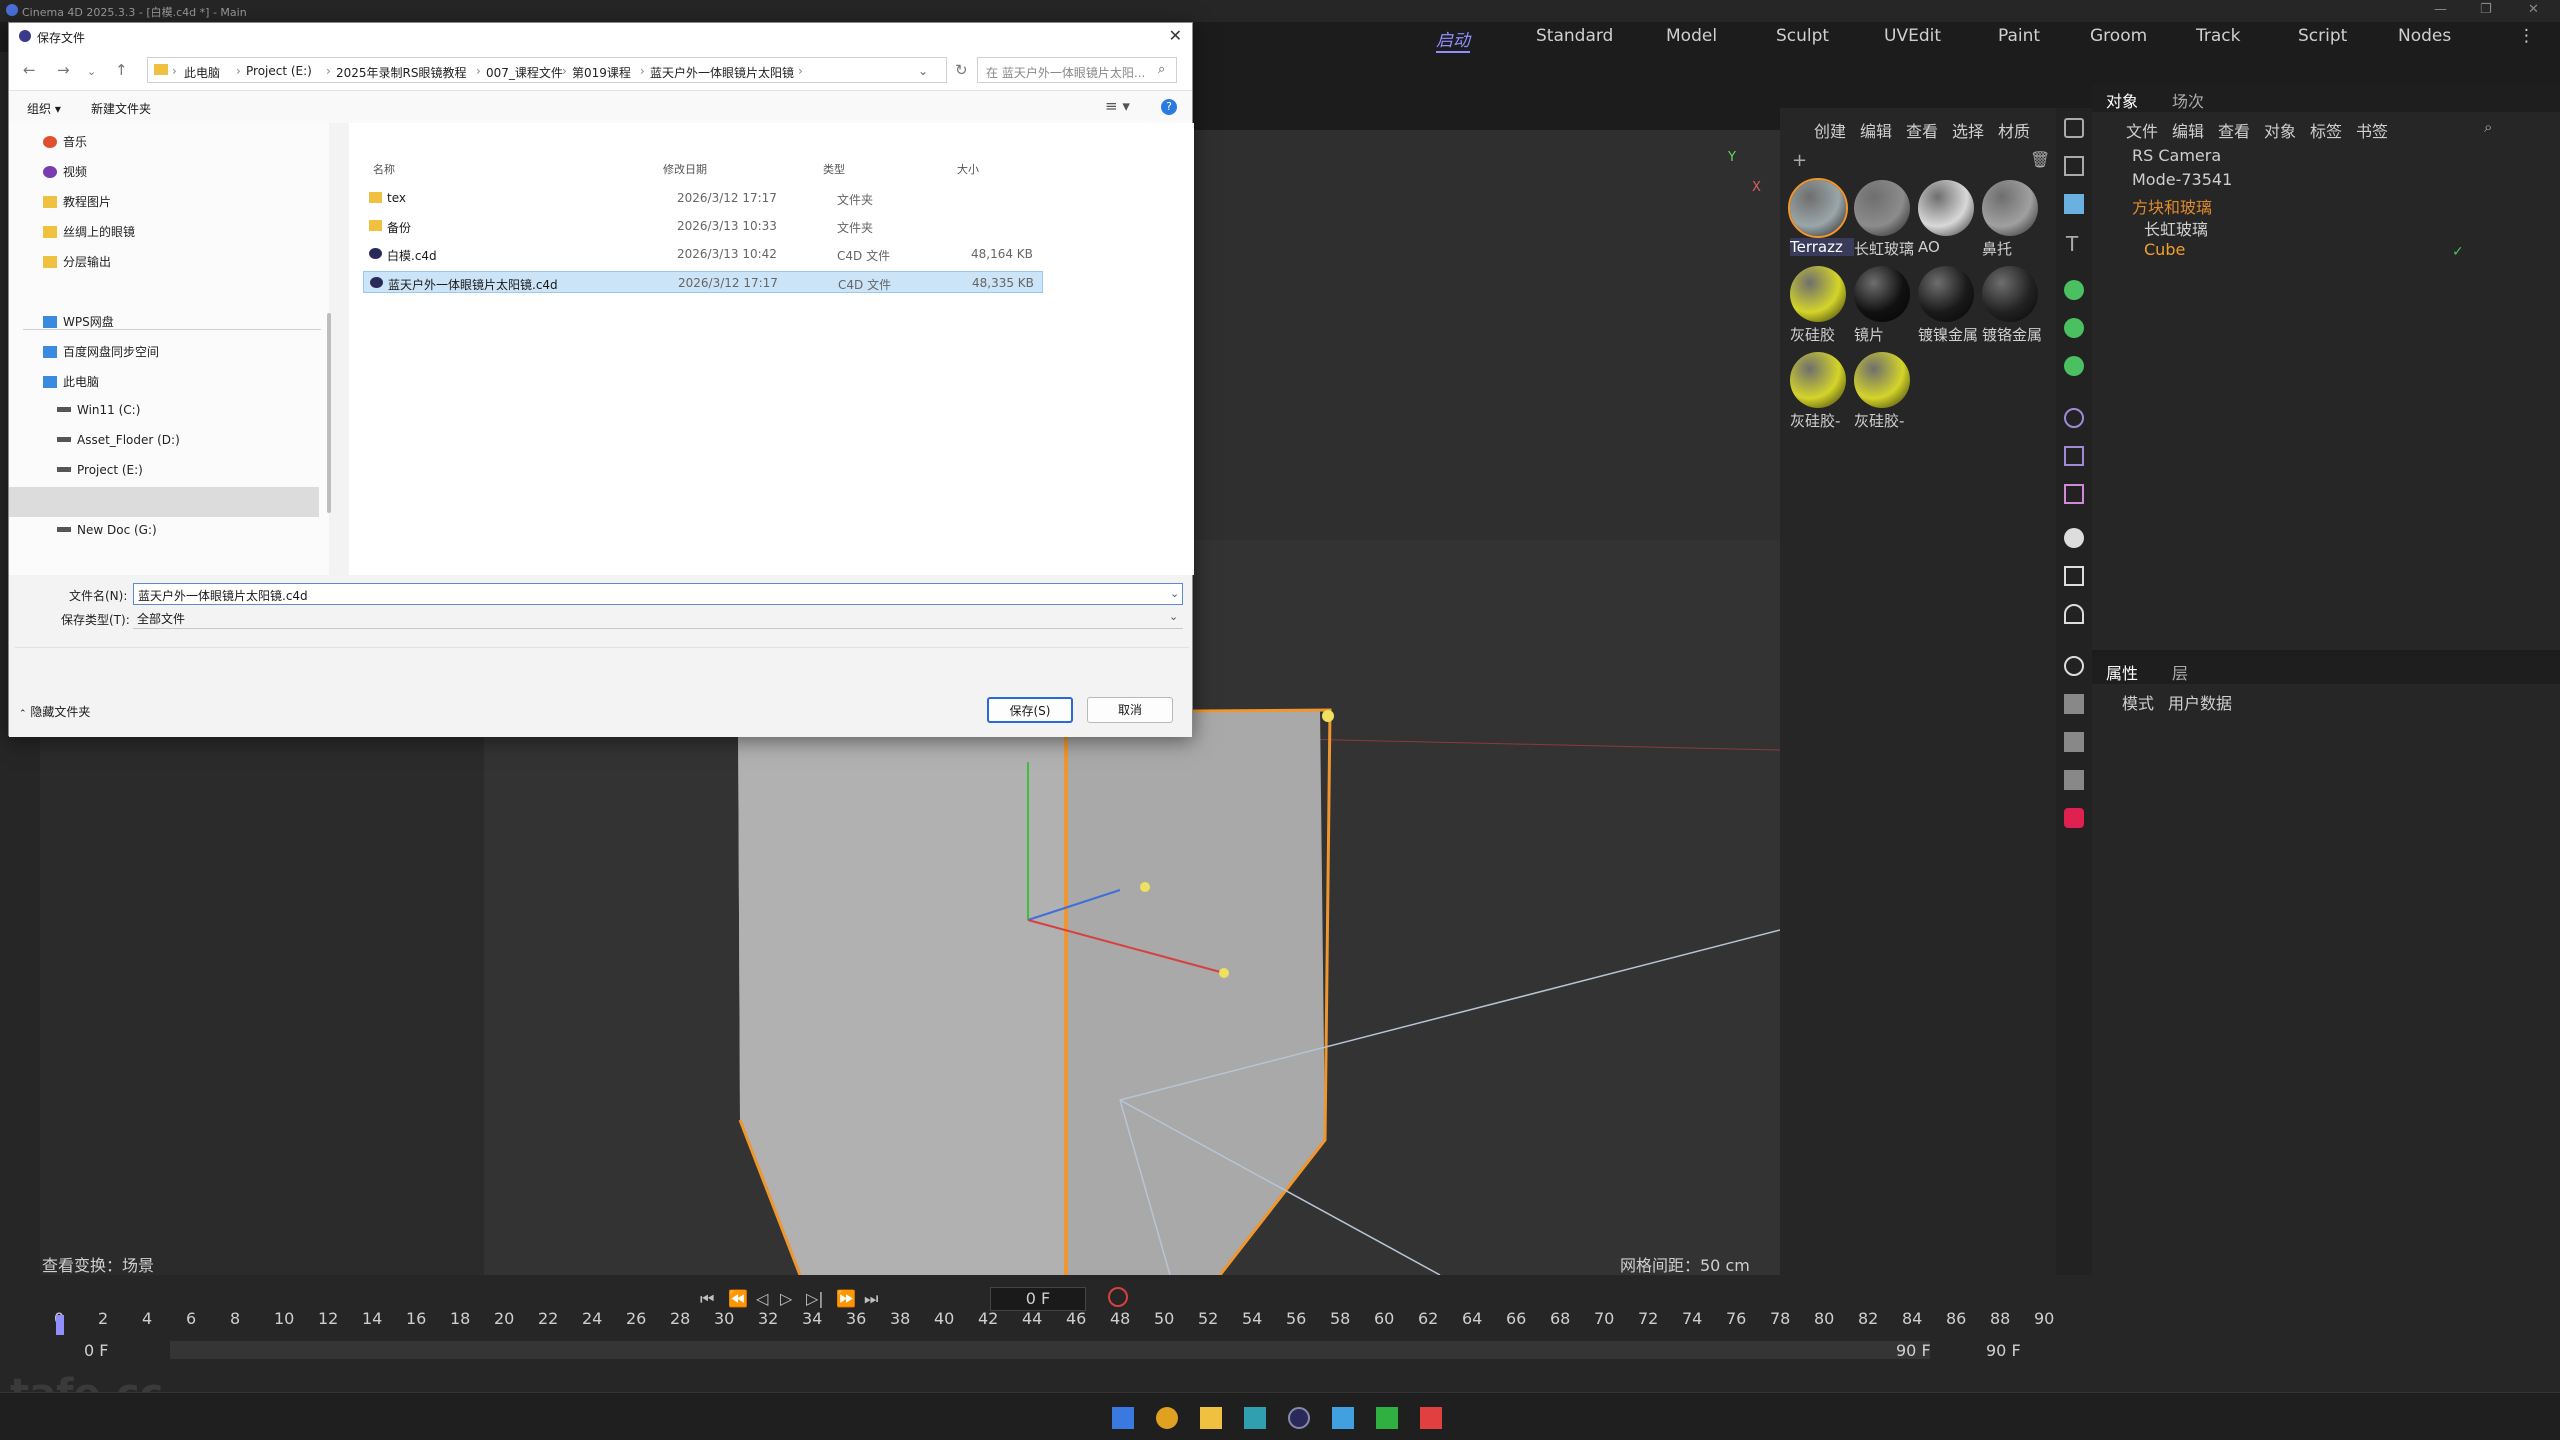 Image resolution: width=2560 pixels, height=1440 pixels. I want to click on attr-menu-userdata: 用户数据, so click(2200, 702).